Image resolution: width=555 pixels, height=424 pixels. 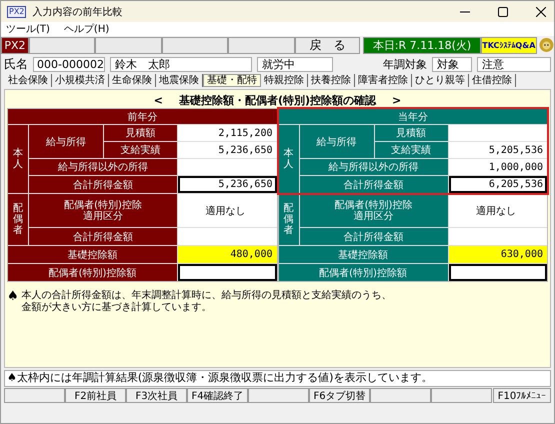 I want to click on function-key: F3次社員, so click(x=156, y=395).